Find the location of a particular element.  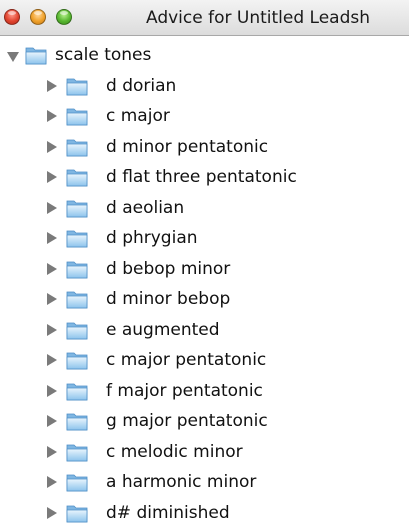

tree-item: d aeolian is located at coordinates (204, 208).